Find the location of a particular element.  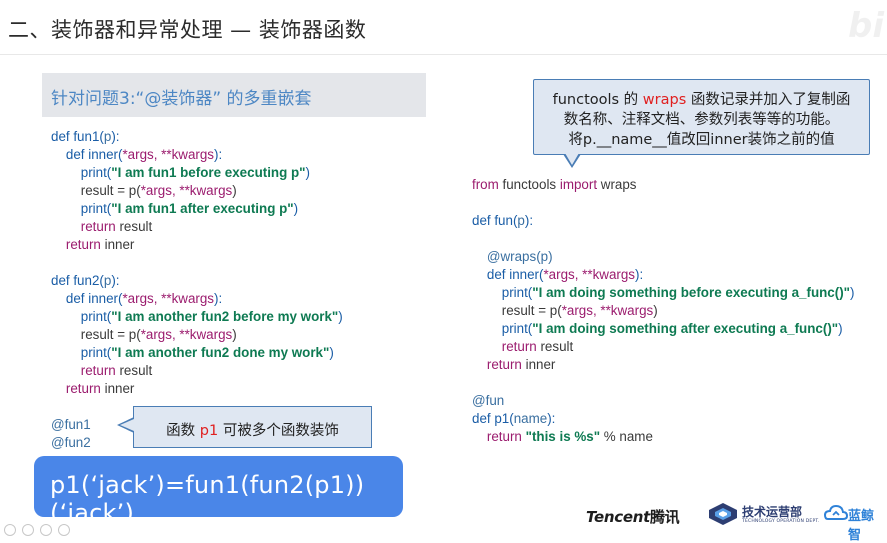

ops-dept-subtitle: TECHNOLOGY OPERATION DEPT. is located at coordinates (781, 521).